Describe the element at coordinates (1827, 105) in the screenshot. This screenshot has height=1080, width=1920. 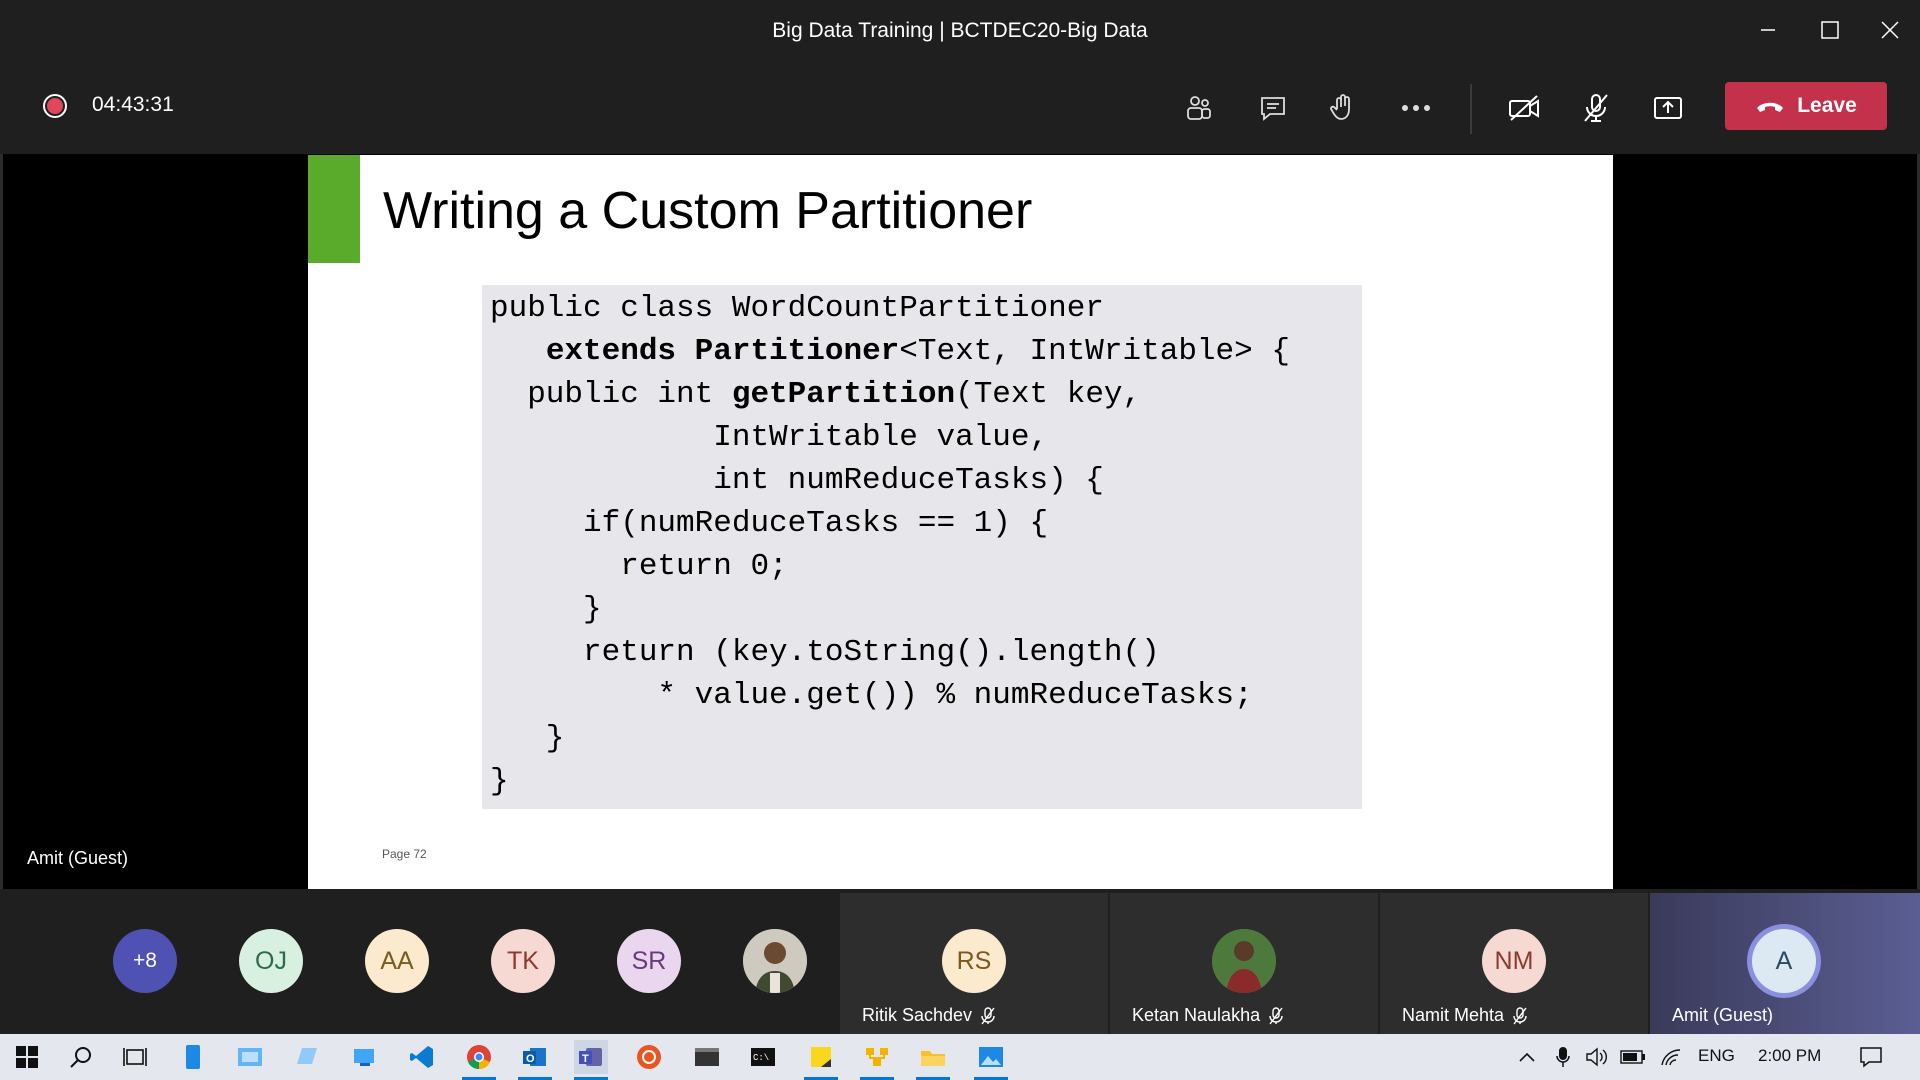
I see `leave-label: Leave` at that location.